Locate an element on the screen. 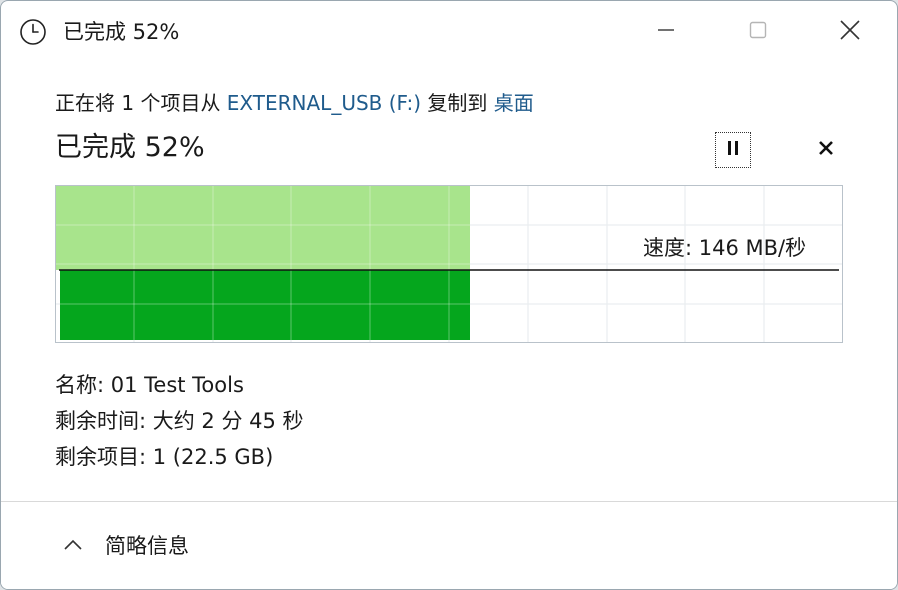  maximize-icon is located at coordinates (758, 32).